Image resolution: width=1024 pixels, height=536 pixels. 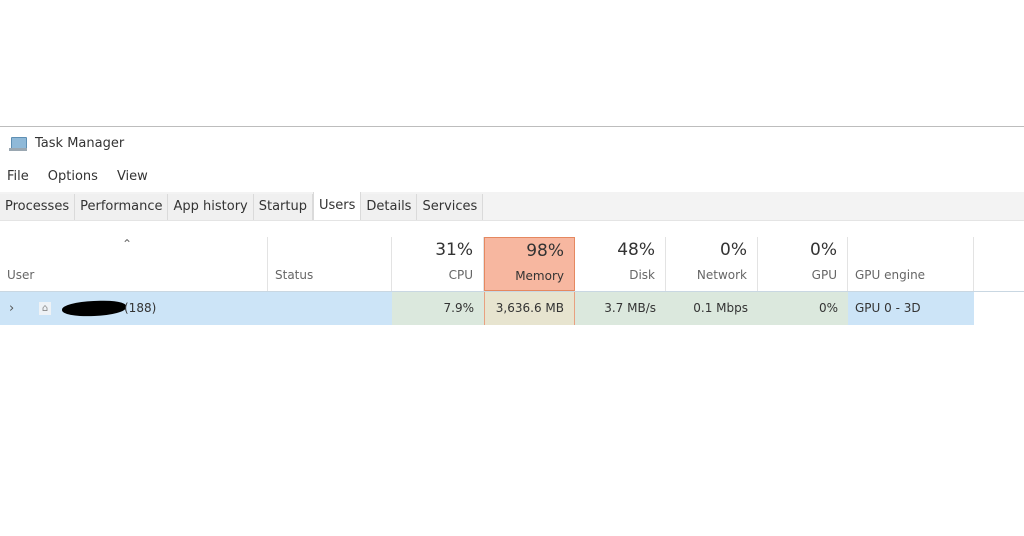 What do you see at coordinates (620, 264) in the screenshot?
I see `column-disk: 48% Disk` at bounding box center [620, 264].